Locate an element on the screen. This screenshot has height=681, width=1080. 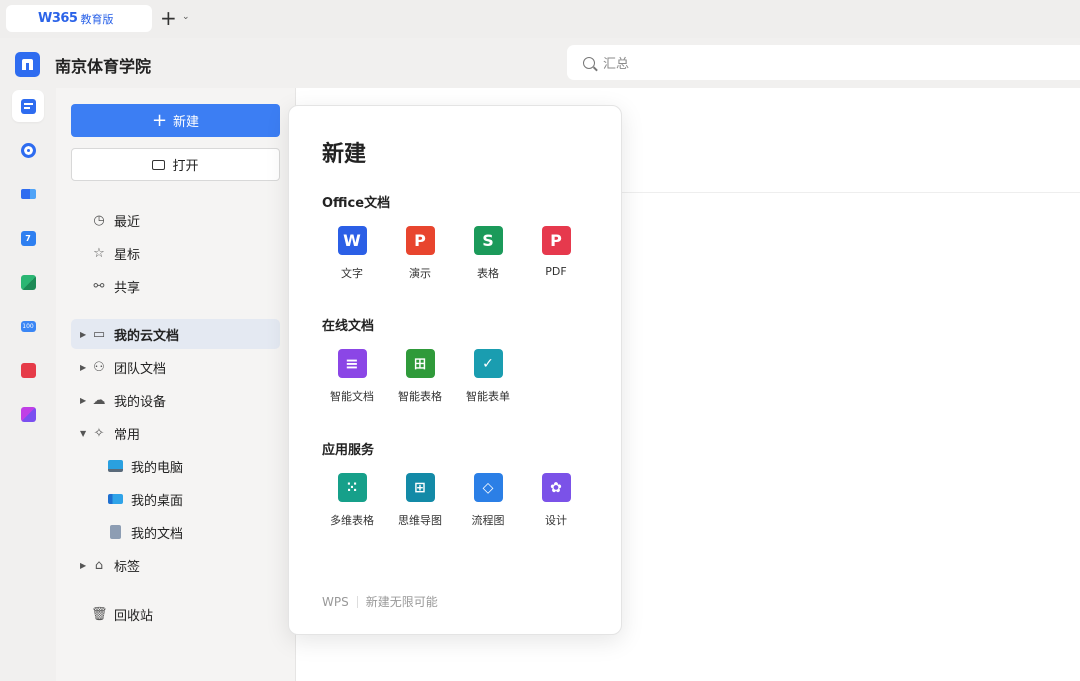
chevron-down-icon: ⌄ is located at coordinates (186, 17).